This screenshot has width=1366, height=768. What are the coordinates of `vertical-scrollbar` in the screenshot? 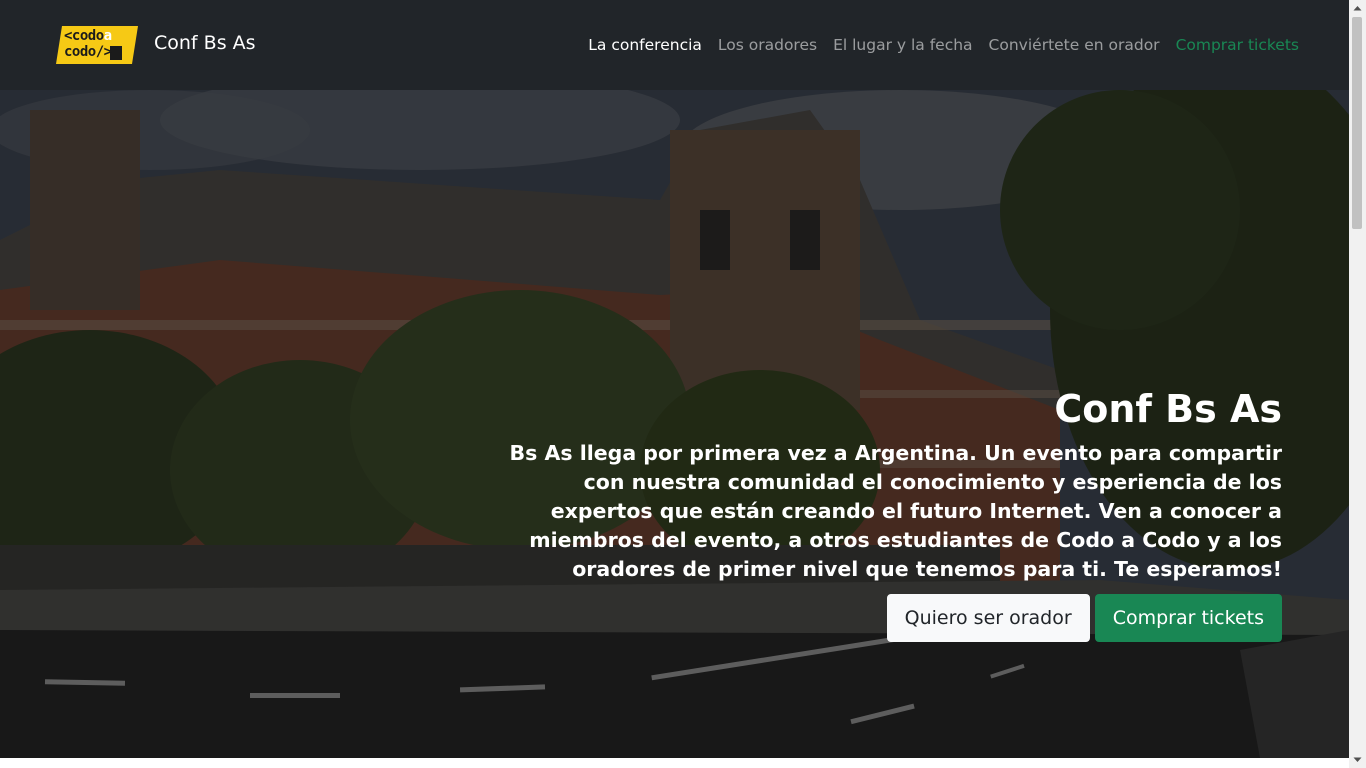 It's located at (1357, 384).